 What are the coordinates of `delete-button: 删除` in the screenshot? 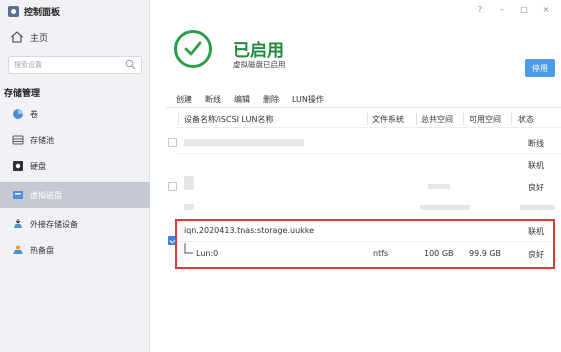 It's located at (271, 99).